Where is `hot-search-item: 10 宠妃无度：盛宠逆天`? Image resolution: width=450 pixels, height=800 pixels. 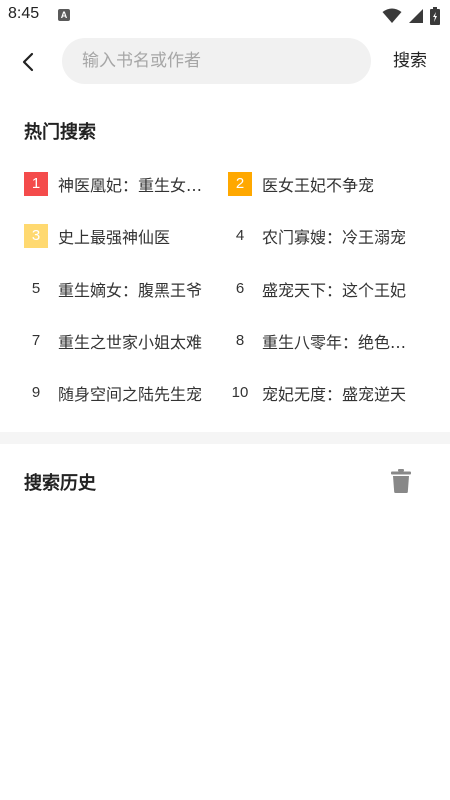 hot-search-item: 10 宠妃无度：盛宠逆天 is located at coordinates (323, 393).